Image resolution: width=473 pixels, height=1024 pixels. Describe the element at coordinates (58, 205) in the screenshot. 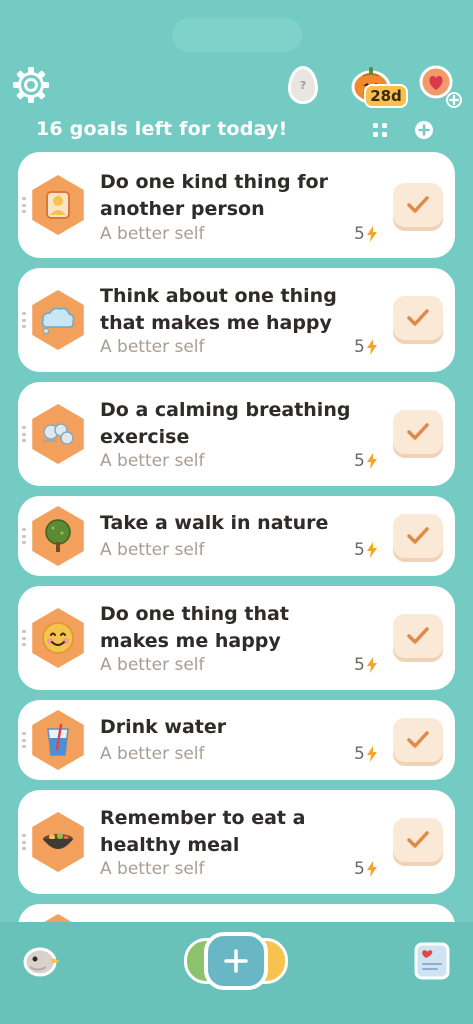

I see `helping-person-icon` at that location.